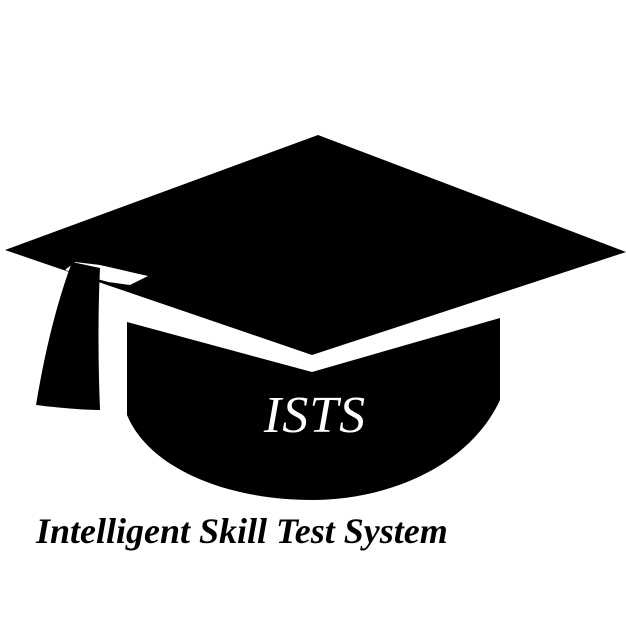 The image size is (626, 626). I want to click on logo-acronym: ISTS, so click(315, 415).